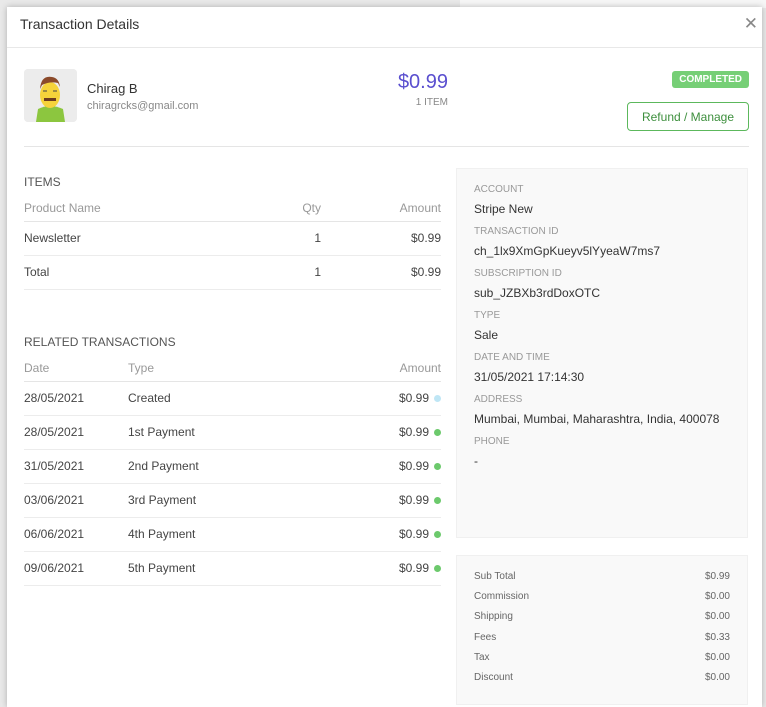  What do you see at coordinates (717, 576) in the screenshot?
I see `summary-value: $0.99` at bounding box center [717, 576].